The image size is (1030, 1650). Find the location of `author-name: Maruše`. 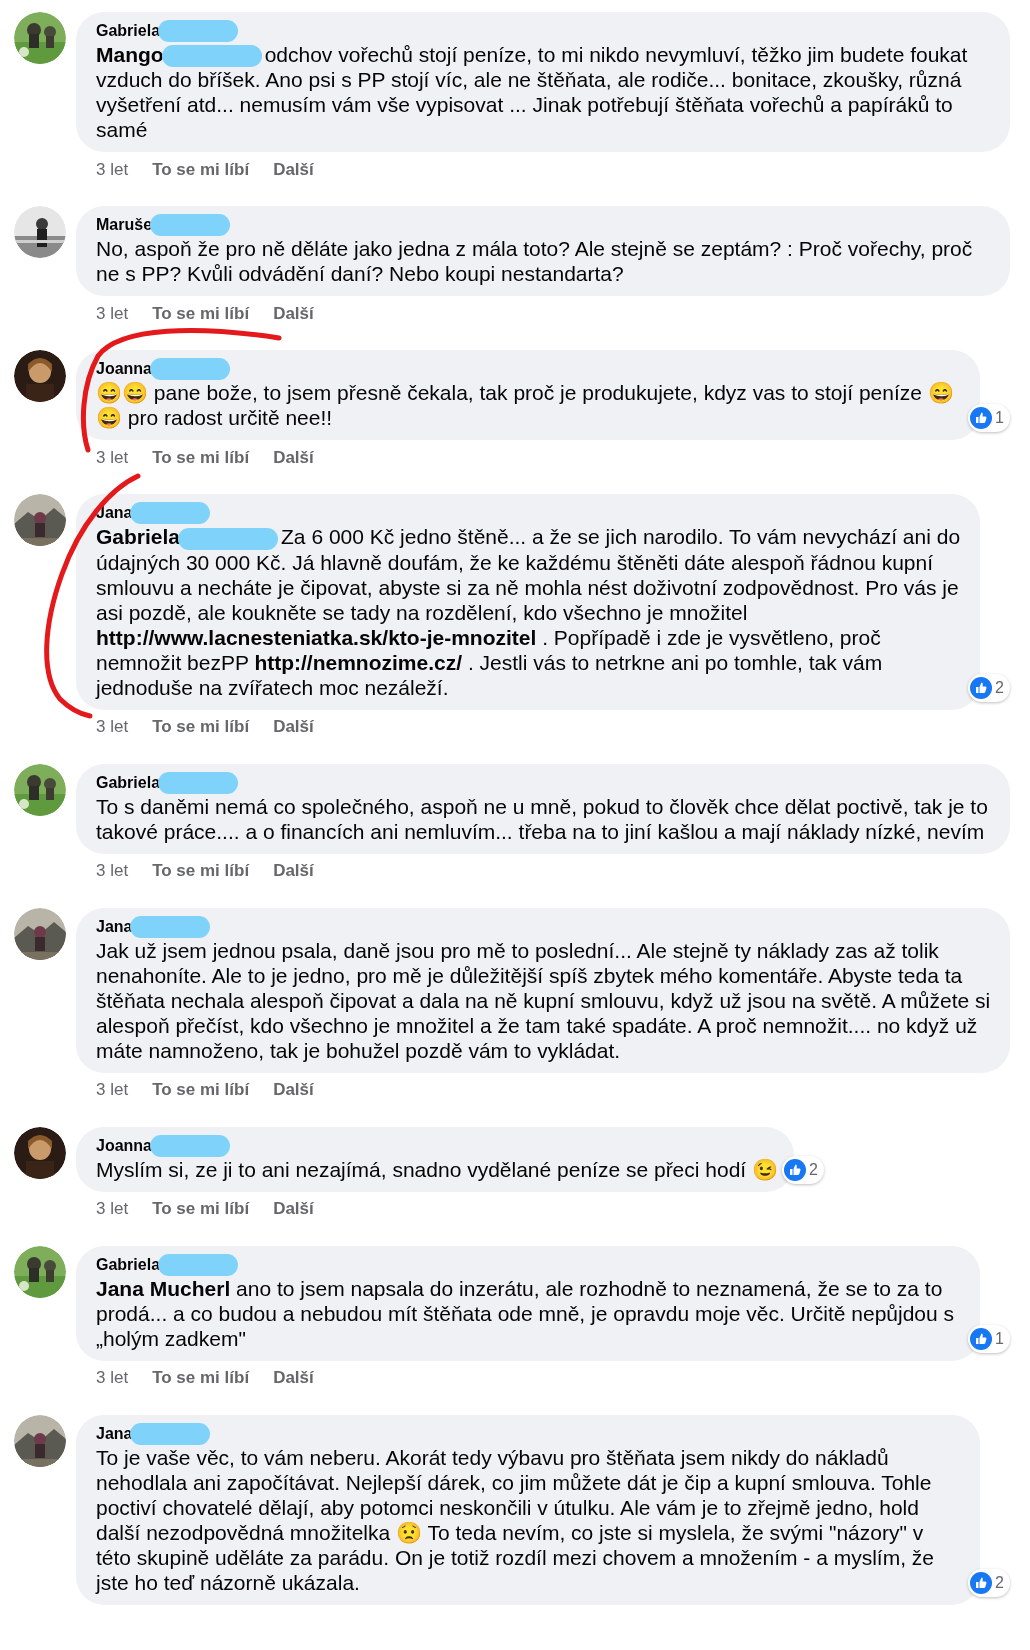

author-name: Maruše is located at coordinates (124, 225).